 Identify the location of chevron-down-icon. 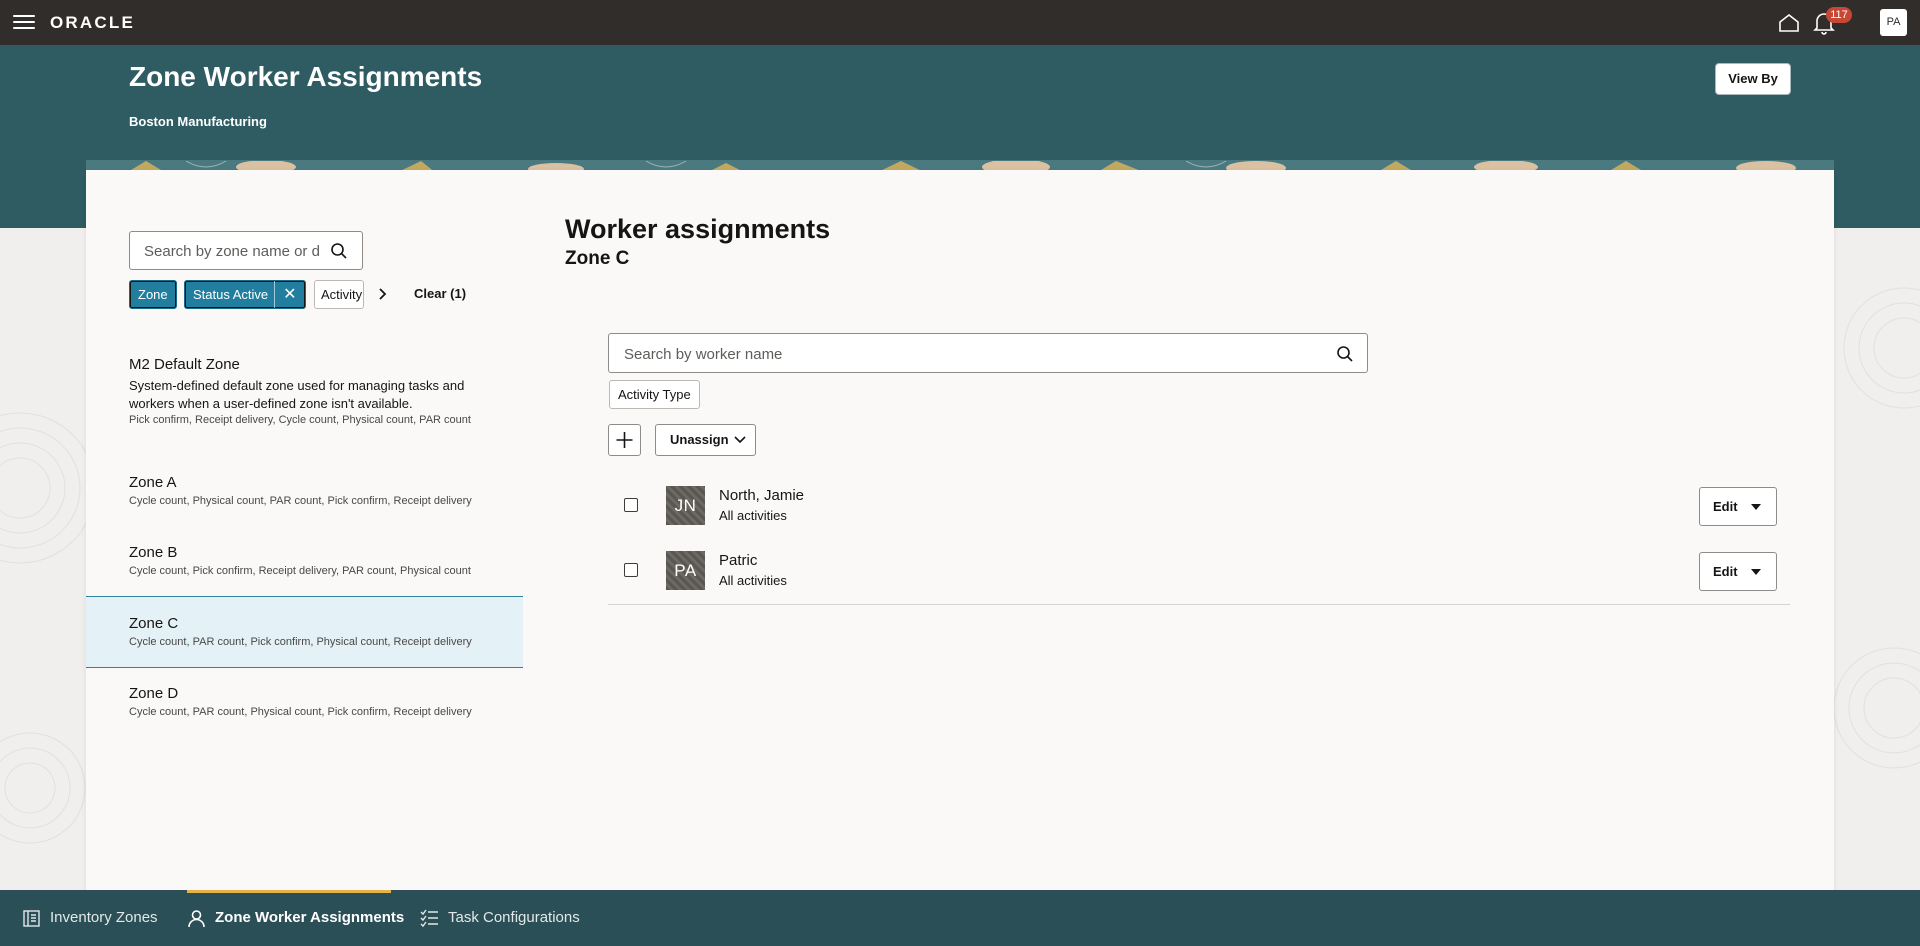
(740, 440).